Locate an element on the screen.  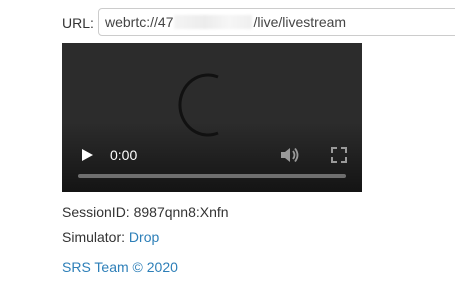
footer: SRS Team © 2020 is located at coordinates (120, 267).